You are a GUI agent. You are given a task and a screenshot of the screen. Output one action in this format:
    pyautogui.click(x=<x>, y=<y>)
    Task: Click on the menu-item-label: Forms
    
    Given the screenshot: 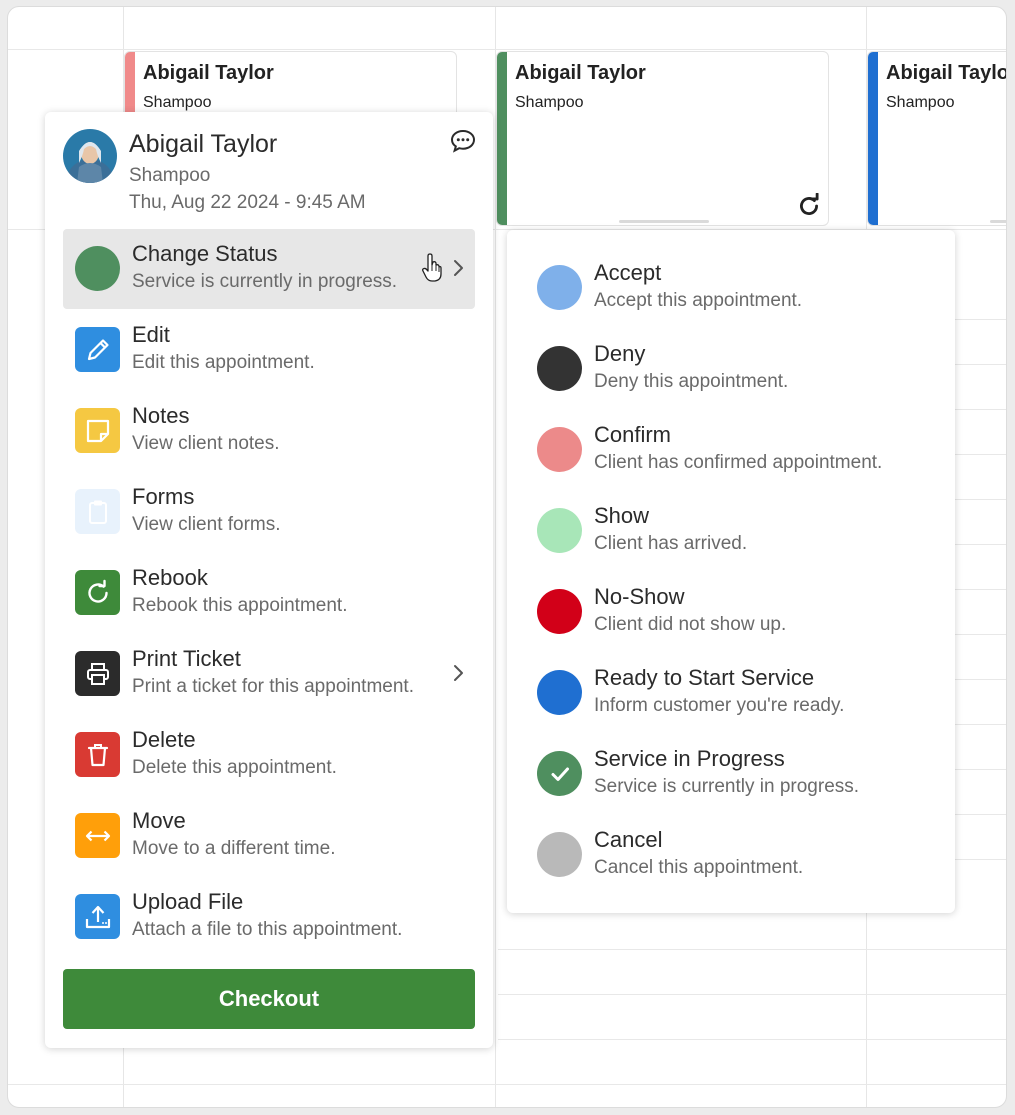 What is the action you would take?
    pyautogui.click(x=163, y=496)
    